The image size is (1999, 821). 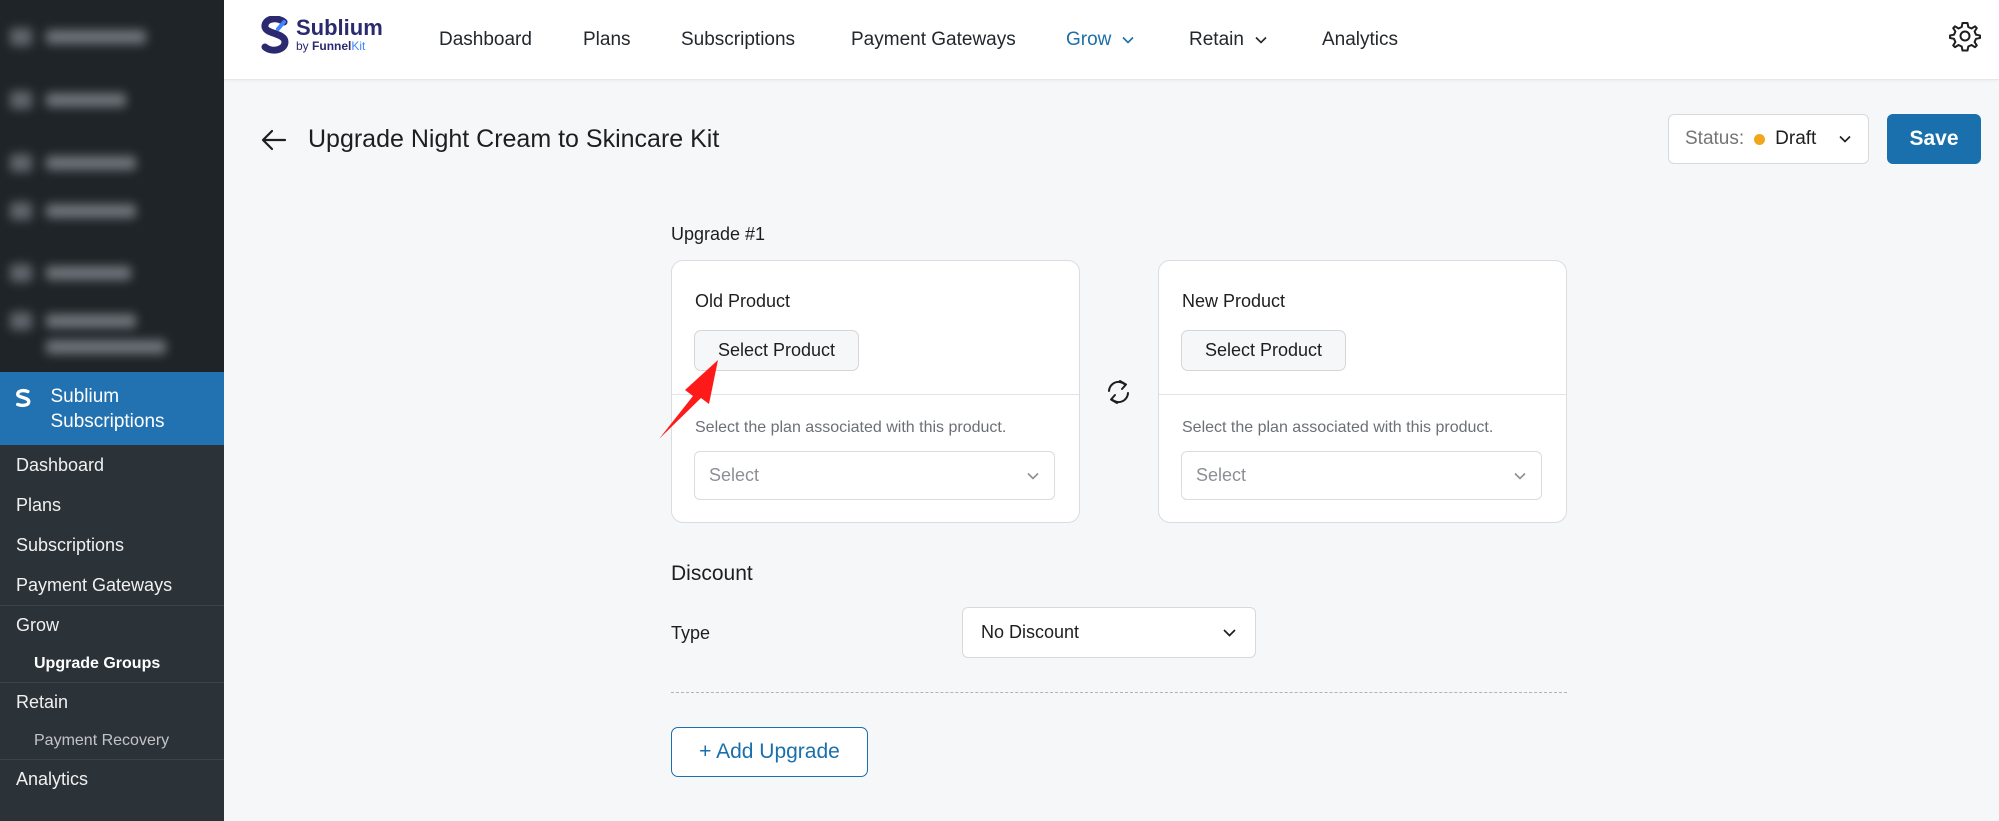 I want to click on section-divider, so click(x=1119, y=692).